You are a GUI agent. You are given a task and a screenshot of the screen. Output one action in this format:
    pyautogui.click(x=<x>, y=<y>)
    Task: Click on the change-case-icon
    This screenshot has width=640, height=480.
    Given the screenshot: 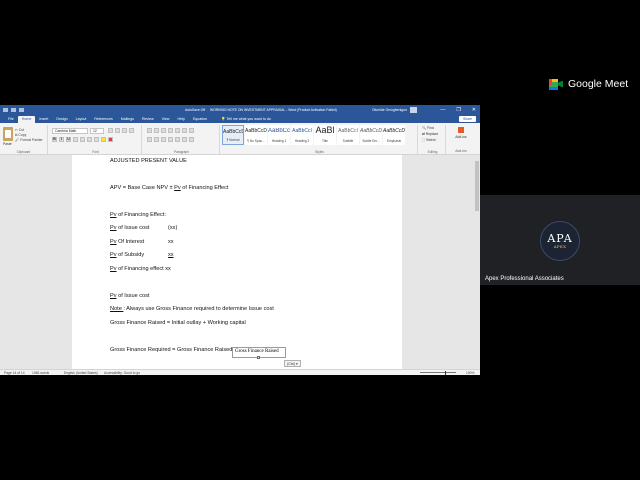 What is the action you would take?
    pyautogui.click(x=124, y=130)
    